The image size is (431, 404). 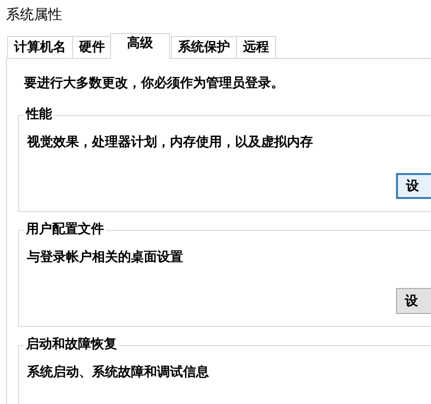 I want to click on admin-notice: 要进行大多数更改，你必须作为管理员登录。, so click(x=154, y=84).